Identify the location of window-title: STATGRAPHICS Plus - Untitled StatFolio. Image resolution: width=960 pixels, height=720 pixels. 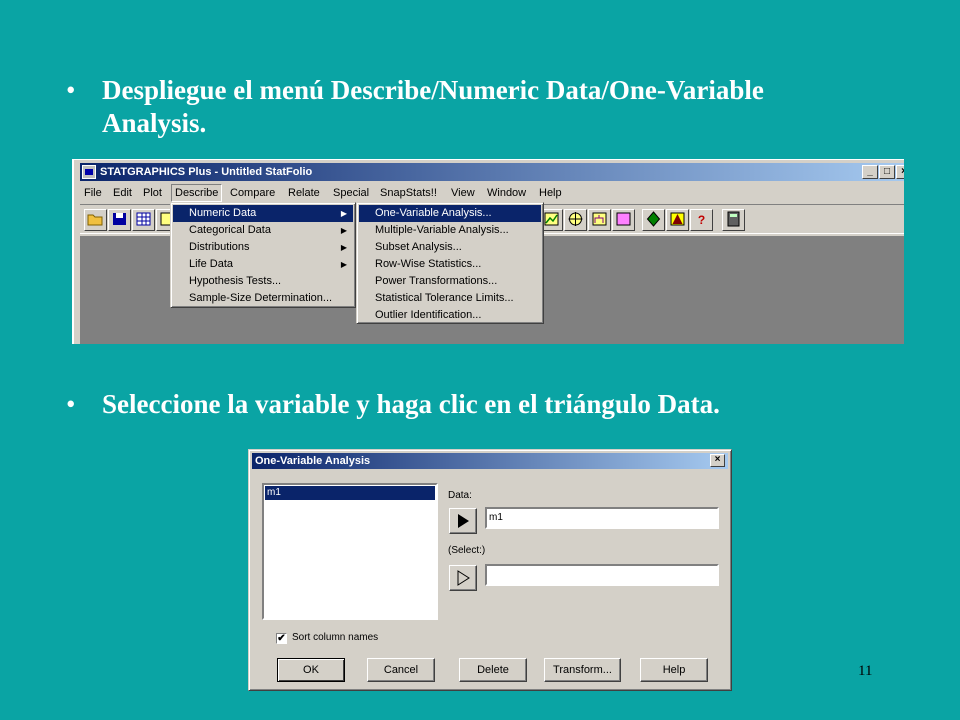
(206, 172).